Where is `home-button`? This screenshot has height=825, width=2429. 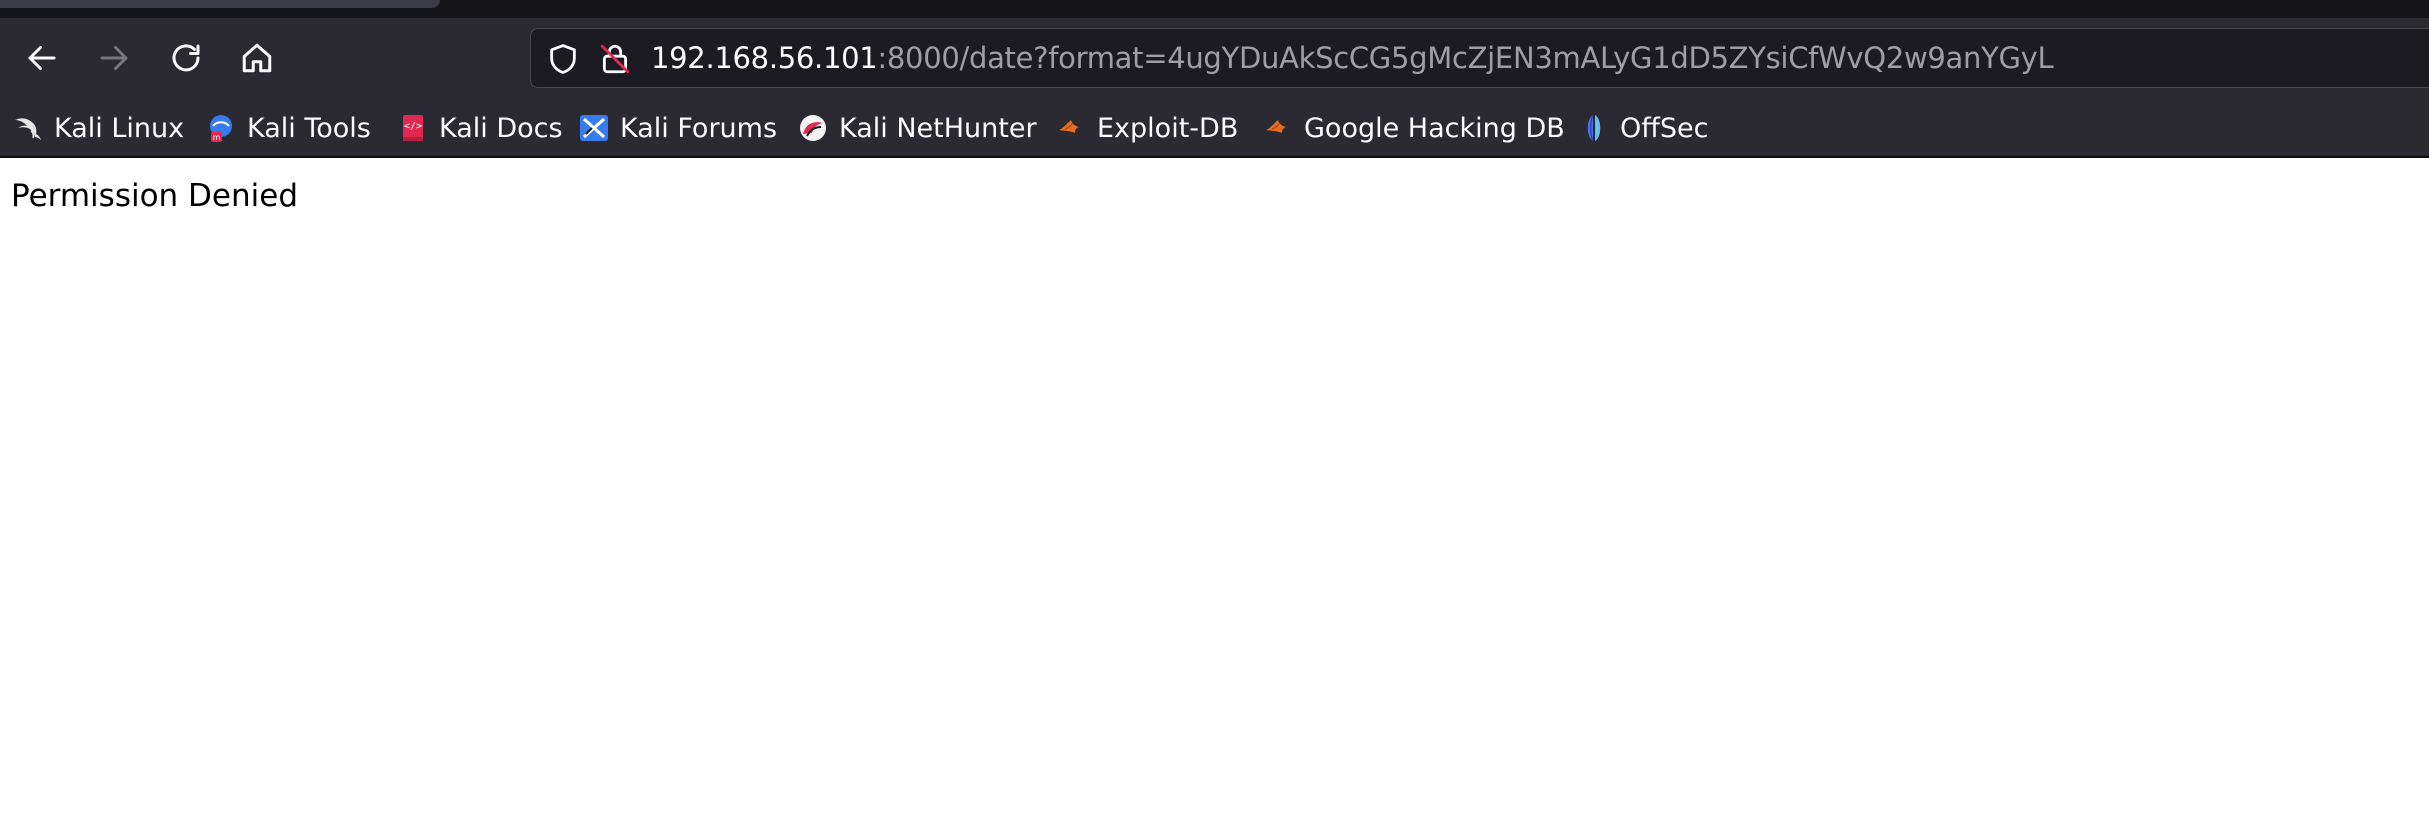 home-button is located at coordinates (257, 58).